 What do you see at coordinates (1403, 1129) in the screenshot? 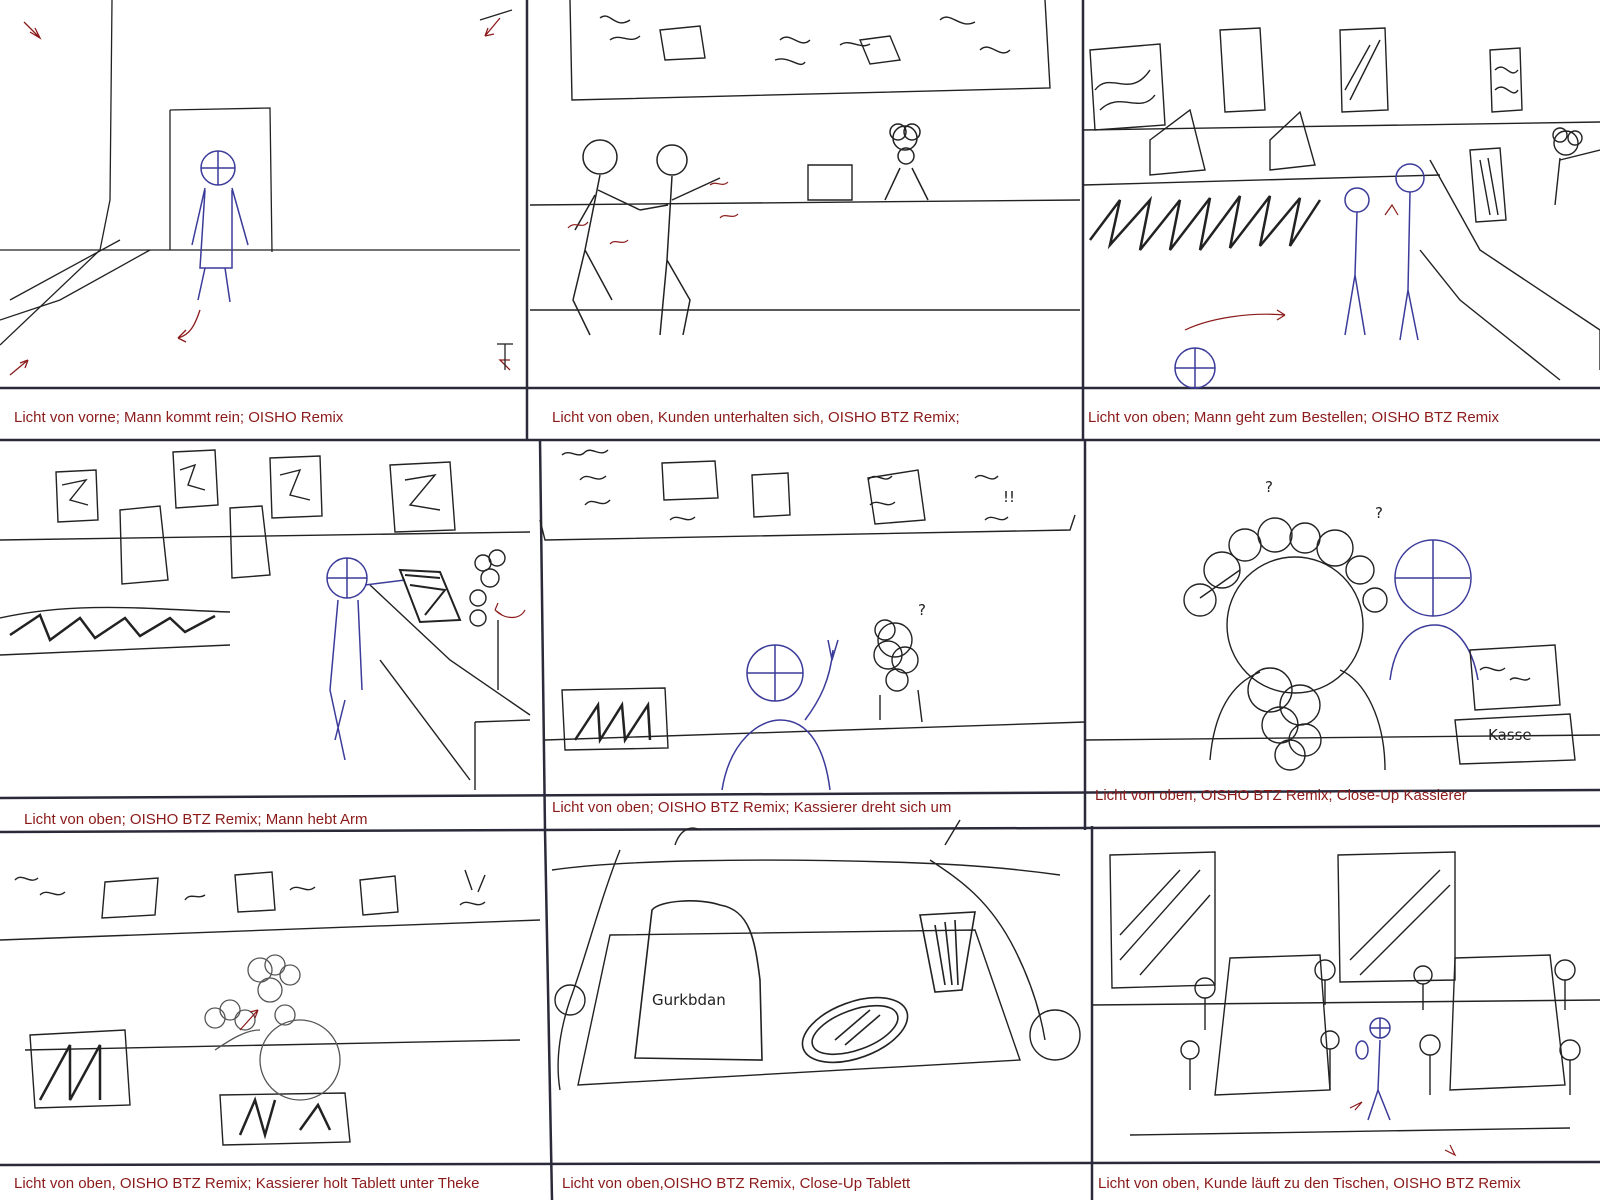
I see `panel-9-annotations` at bounding box center [1403, 1129].